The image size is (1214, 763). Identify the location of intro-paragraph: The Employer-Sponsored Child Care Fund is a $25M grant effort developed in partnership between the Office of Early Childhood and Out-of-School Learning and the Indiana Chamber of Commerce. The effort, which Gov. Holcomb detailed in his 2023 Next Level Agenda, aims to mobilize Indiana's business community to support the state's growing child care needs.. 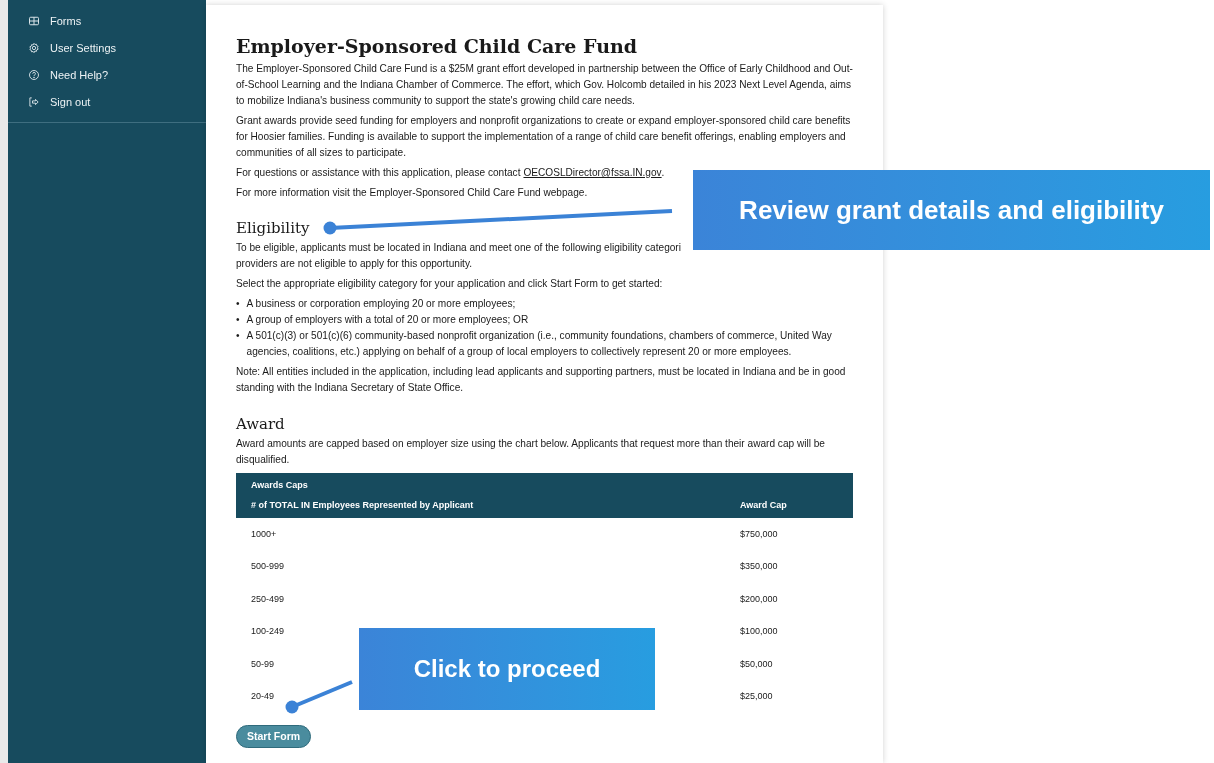
(545, 85).